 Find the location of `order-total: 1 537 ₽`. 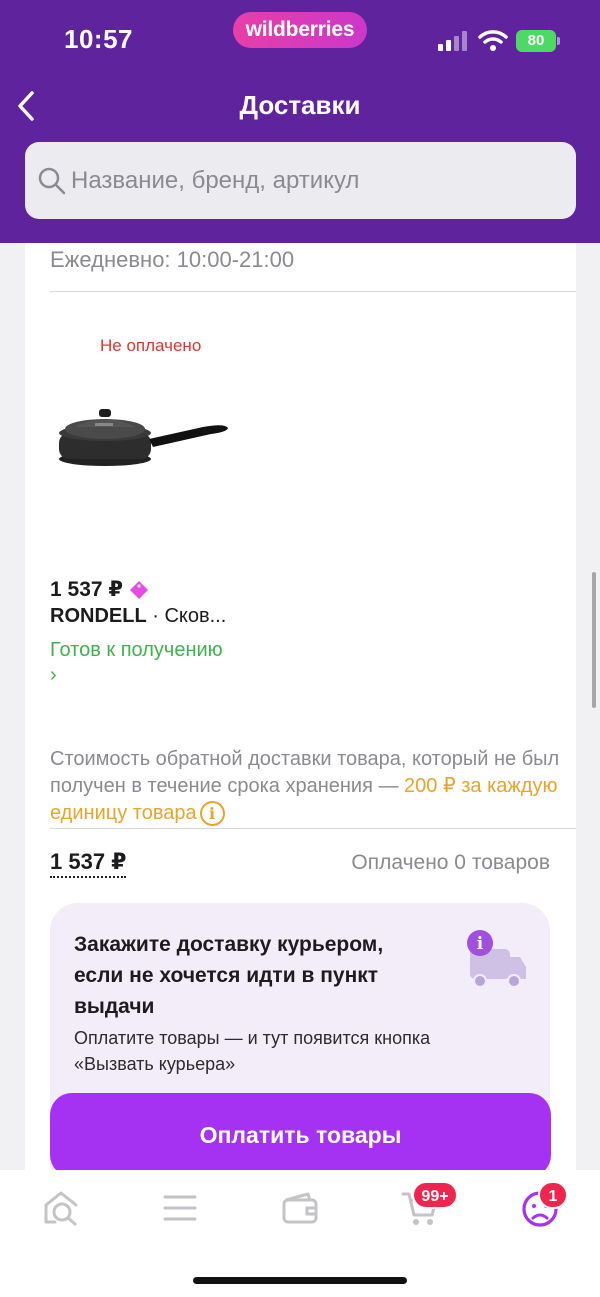

order-total: 1 537 ₽ is located at coordinates (88, 863).